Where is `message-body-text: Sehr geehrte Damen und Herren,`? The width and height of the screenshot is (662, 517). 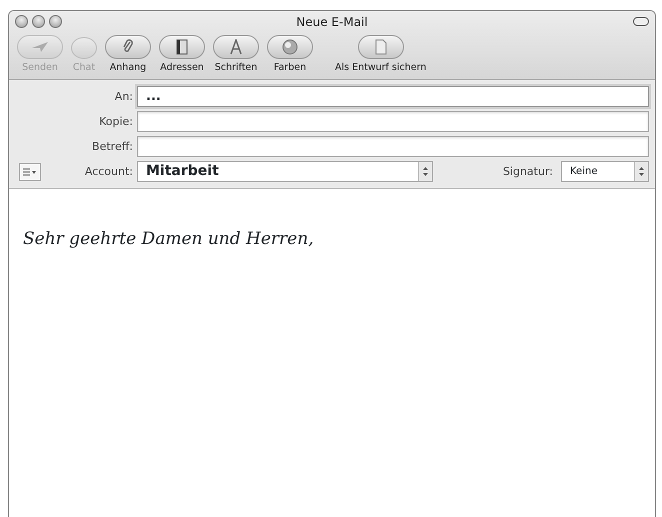
message-body-text: Sehr geehrte Damen und Herren, is located at coordinates (168, 240).